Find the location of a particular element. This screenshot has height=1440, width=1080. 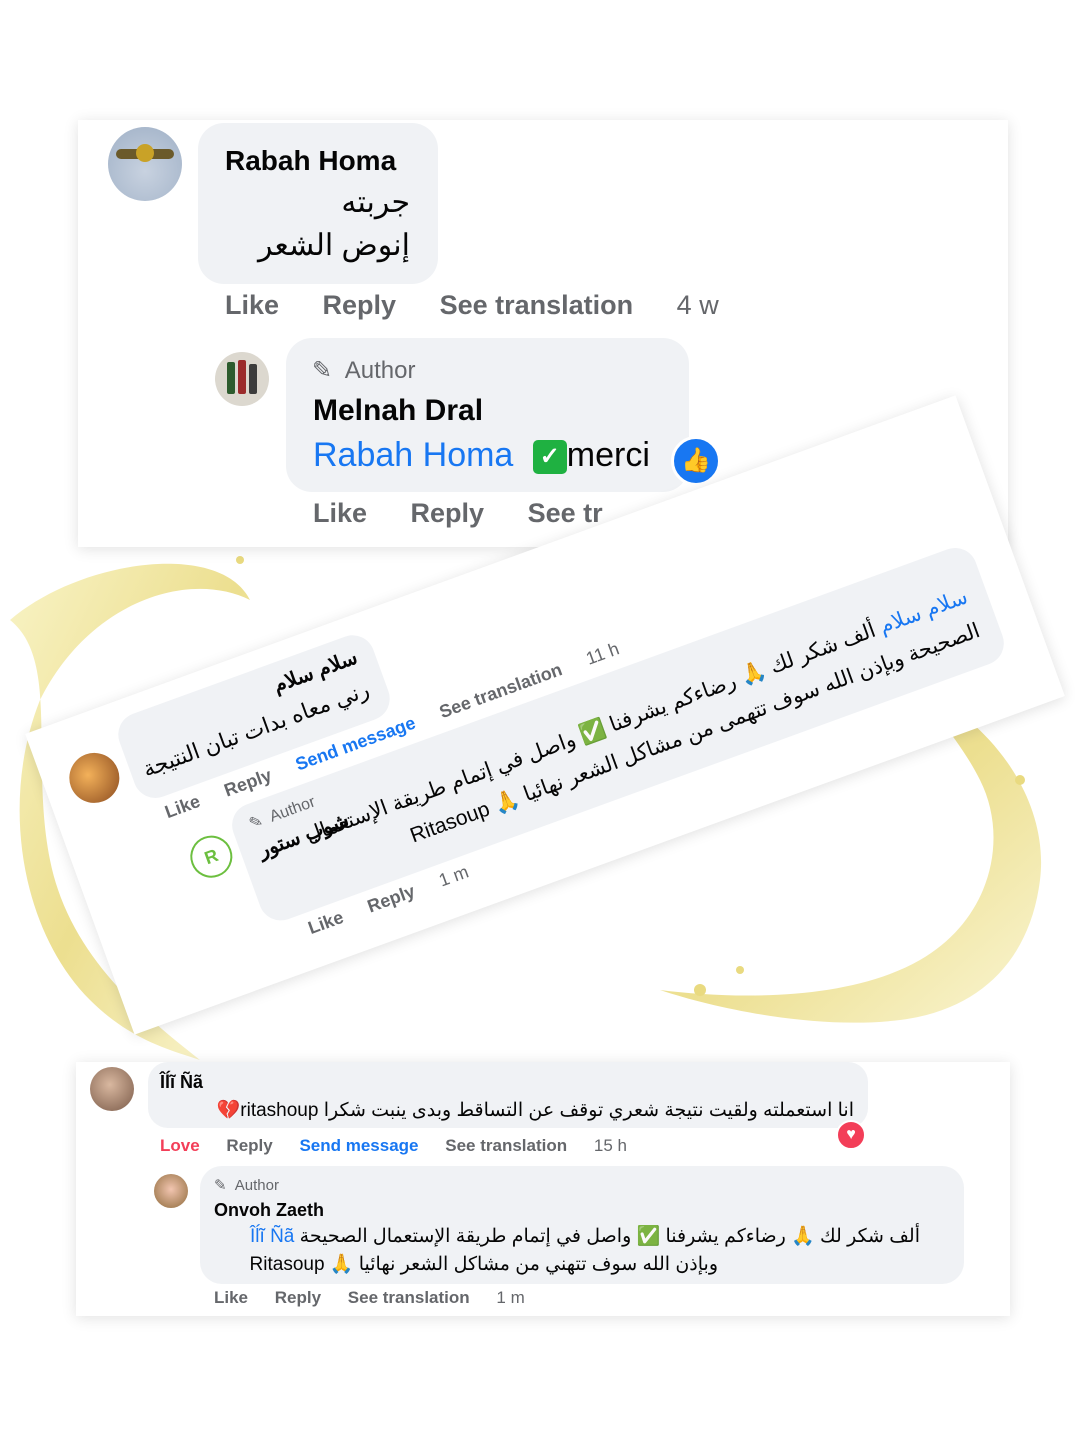

comment-text-line: إنوض الشعر is located at coordinates (333, 245).